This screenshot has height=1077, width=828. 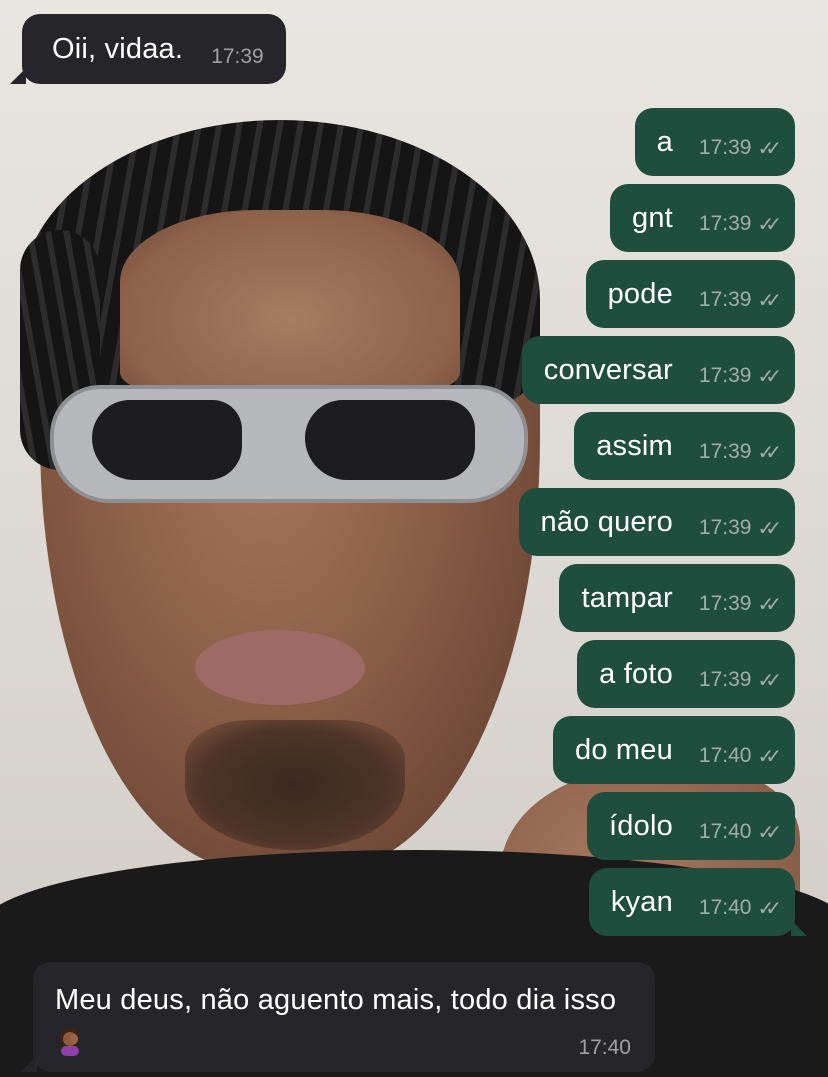 What do you see at coordinates (690, 294) in the screenshot?
I see `outgoing-message: pode 17:39 ✓✓` at bounding box center [690, 294].